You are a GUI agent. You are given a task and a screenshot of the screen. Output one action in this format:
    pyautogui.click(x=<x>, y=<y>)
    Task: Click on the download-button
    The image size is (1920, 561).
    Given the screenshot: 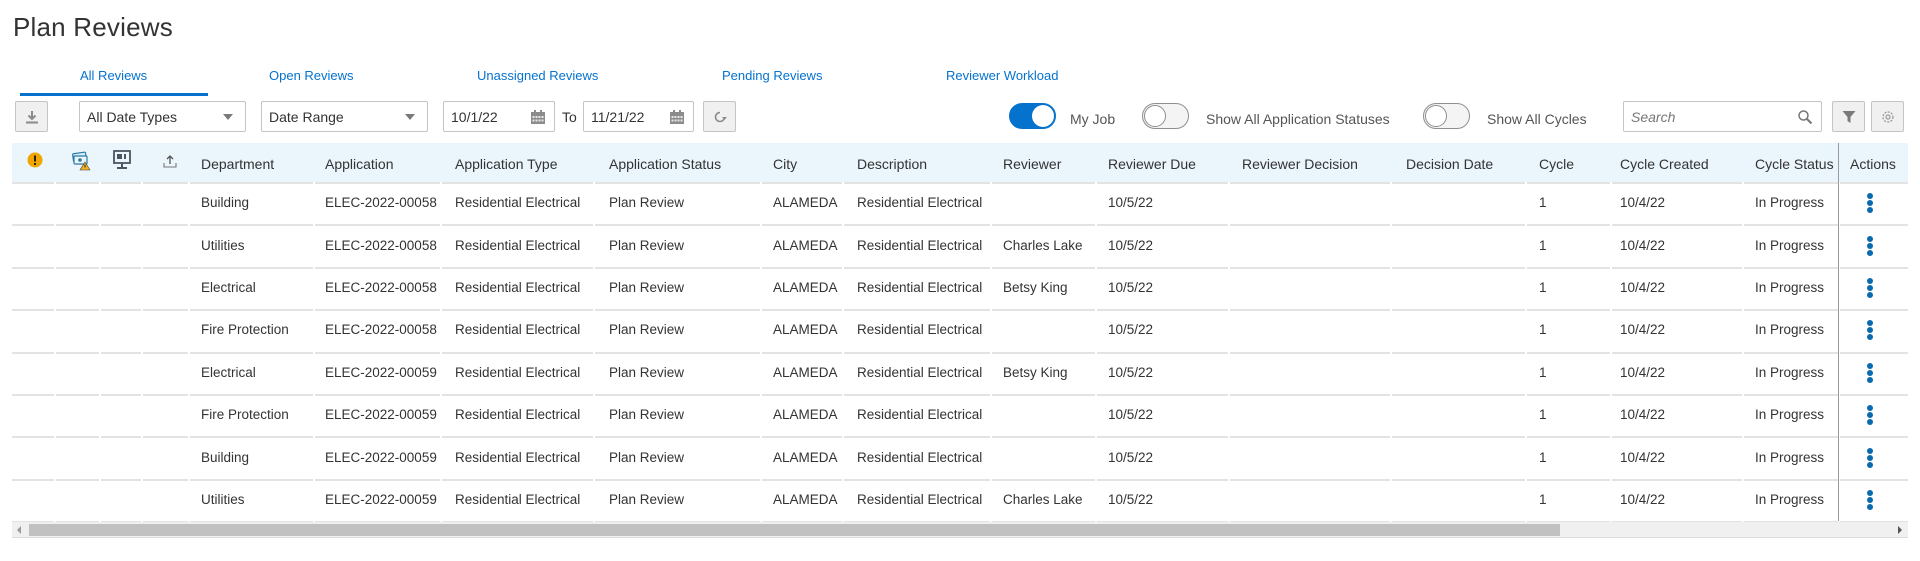 What is the action you would take?
    pyautogui.click(x=31, y=116)
    